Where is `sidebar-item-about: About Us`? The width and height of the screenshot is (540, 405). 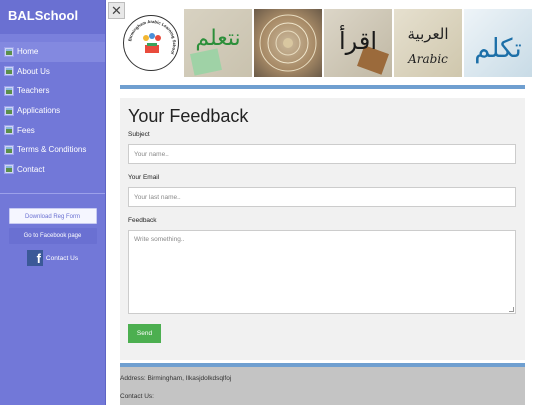
sidebar-item-about: About Us is located at coordinates (52, 72).